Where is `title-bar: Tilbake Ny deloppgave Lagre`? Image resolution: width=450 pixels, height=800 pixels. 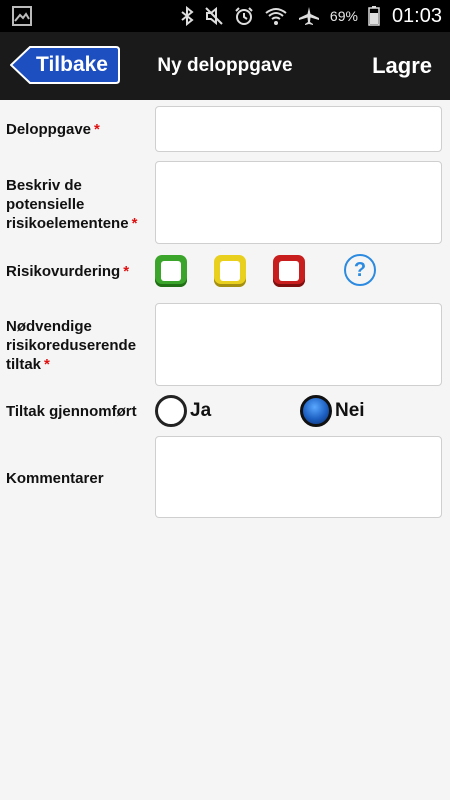
title-bar: Tilbake Ny deloppgave Lagre is located at coordinates (225, 66).